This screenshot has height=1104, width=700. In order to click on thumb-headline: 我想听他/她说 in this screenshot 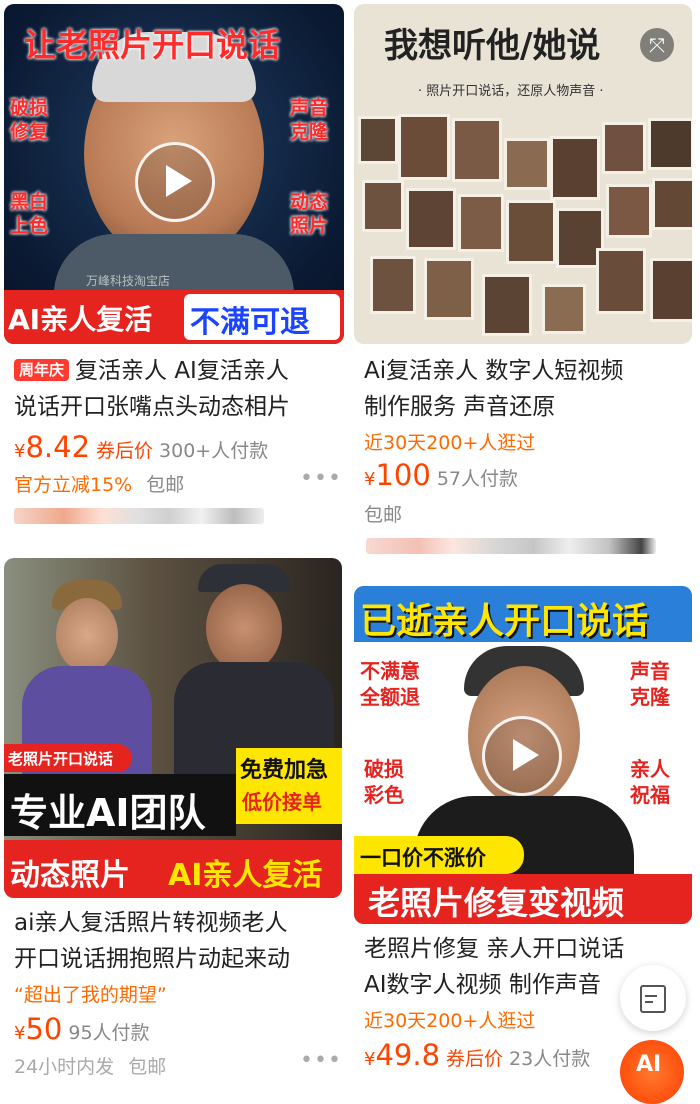, I will do `click(492, 46)`.